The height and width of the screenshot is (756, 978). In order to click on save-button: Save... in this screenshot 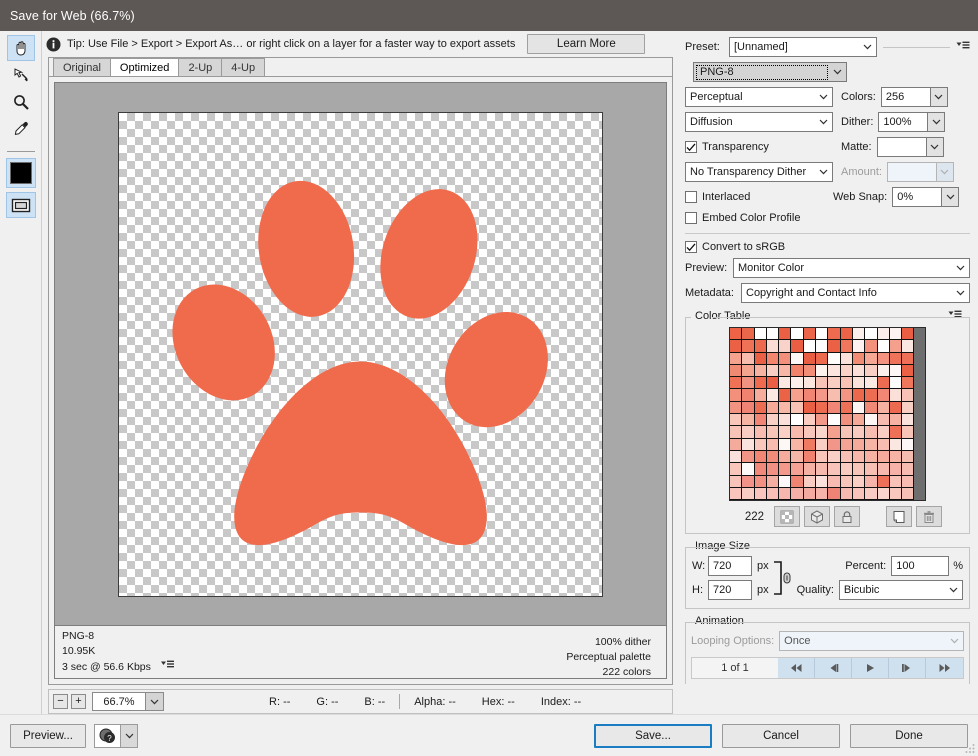, I will do `click(653, 735)`.